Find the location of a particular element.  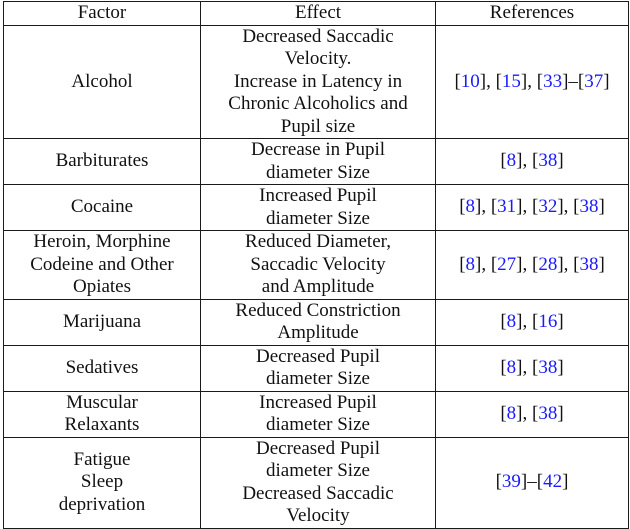

factor-cell: Muscular Relaxants is located at coordinates (102, 414).